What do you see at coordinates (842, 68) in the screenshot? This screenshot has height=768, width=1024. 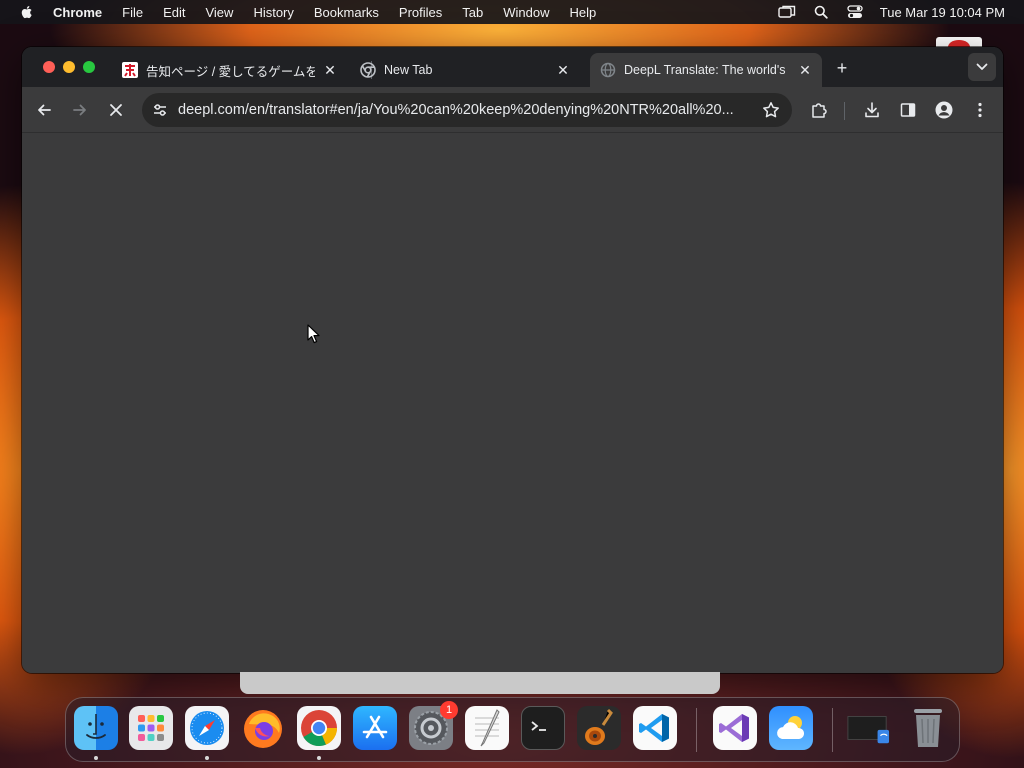 I see `new-tab-button: +` at bounding box center [842, 68].